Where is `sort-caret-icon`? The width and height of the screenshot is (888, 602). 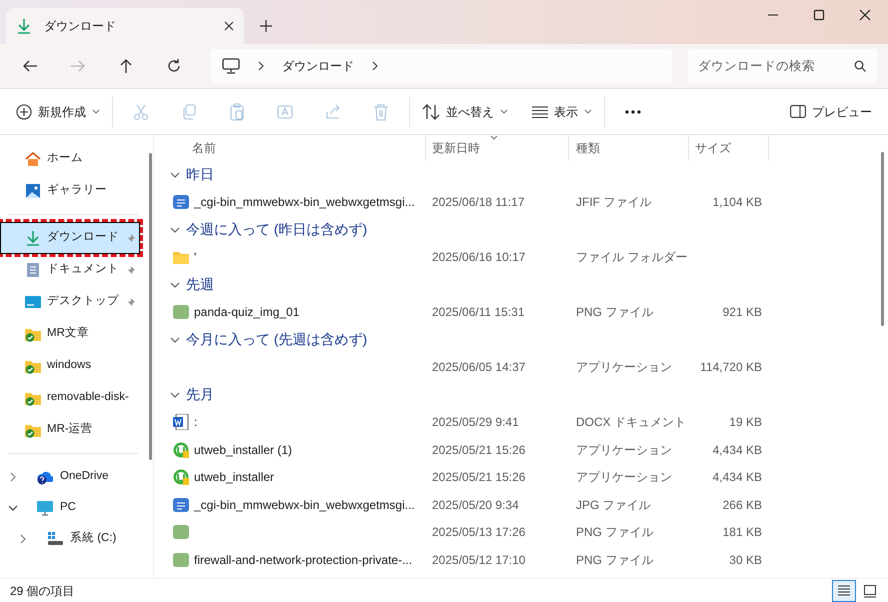
sort-caret-icon is located at coordinates (494, 137).